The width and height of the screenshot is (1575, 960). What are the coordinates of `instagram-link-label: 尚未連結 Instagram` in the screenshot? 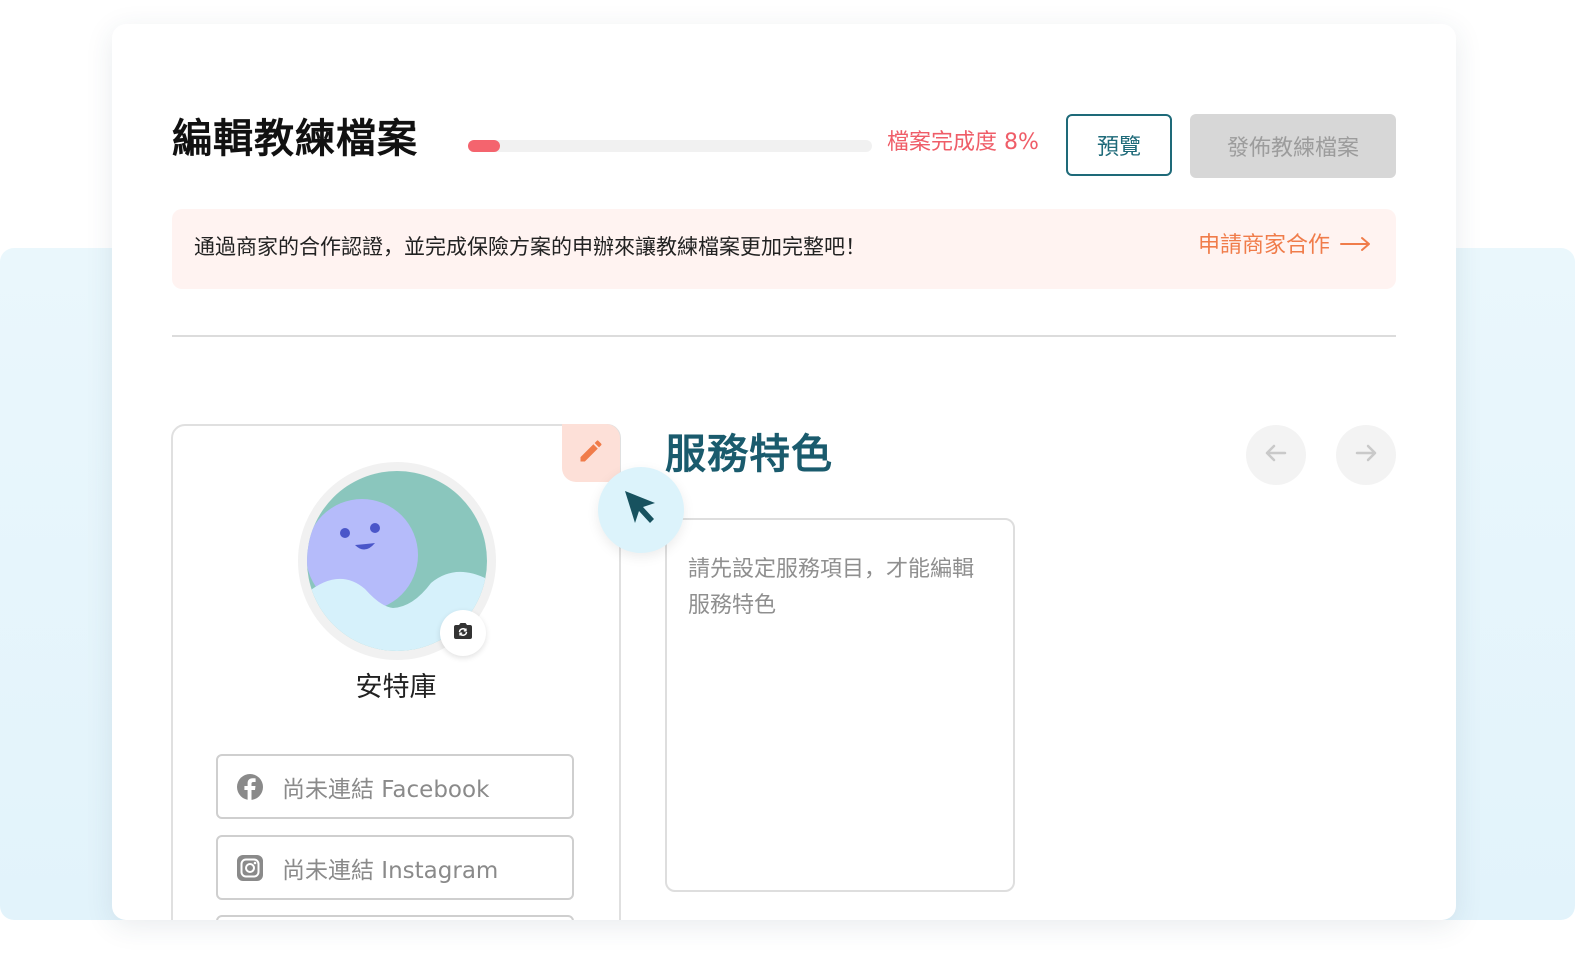 It's located at (390, 870).